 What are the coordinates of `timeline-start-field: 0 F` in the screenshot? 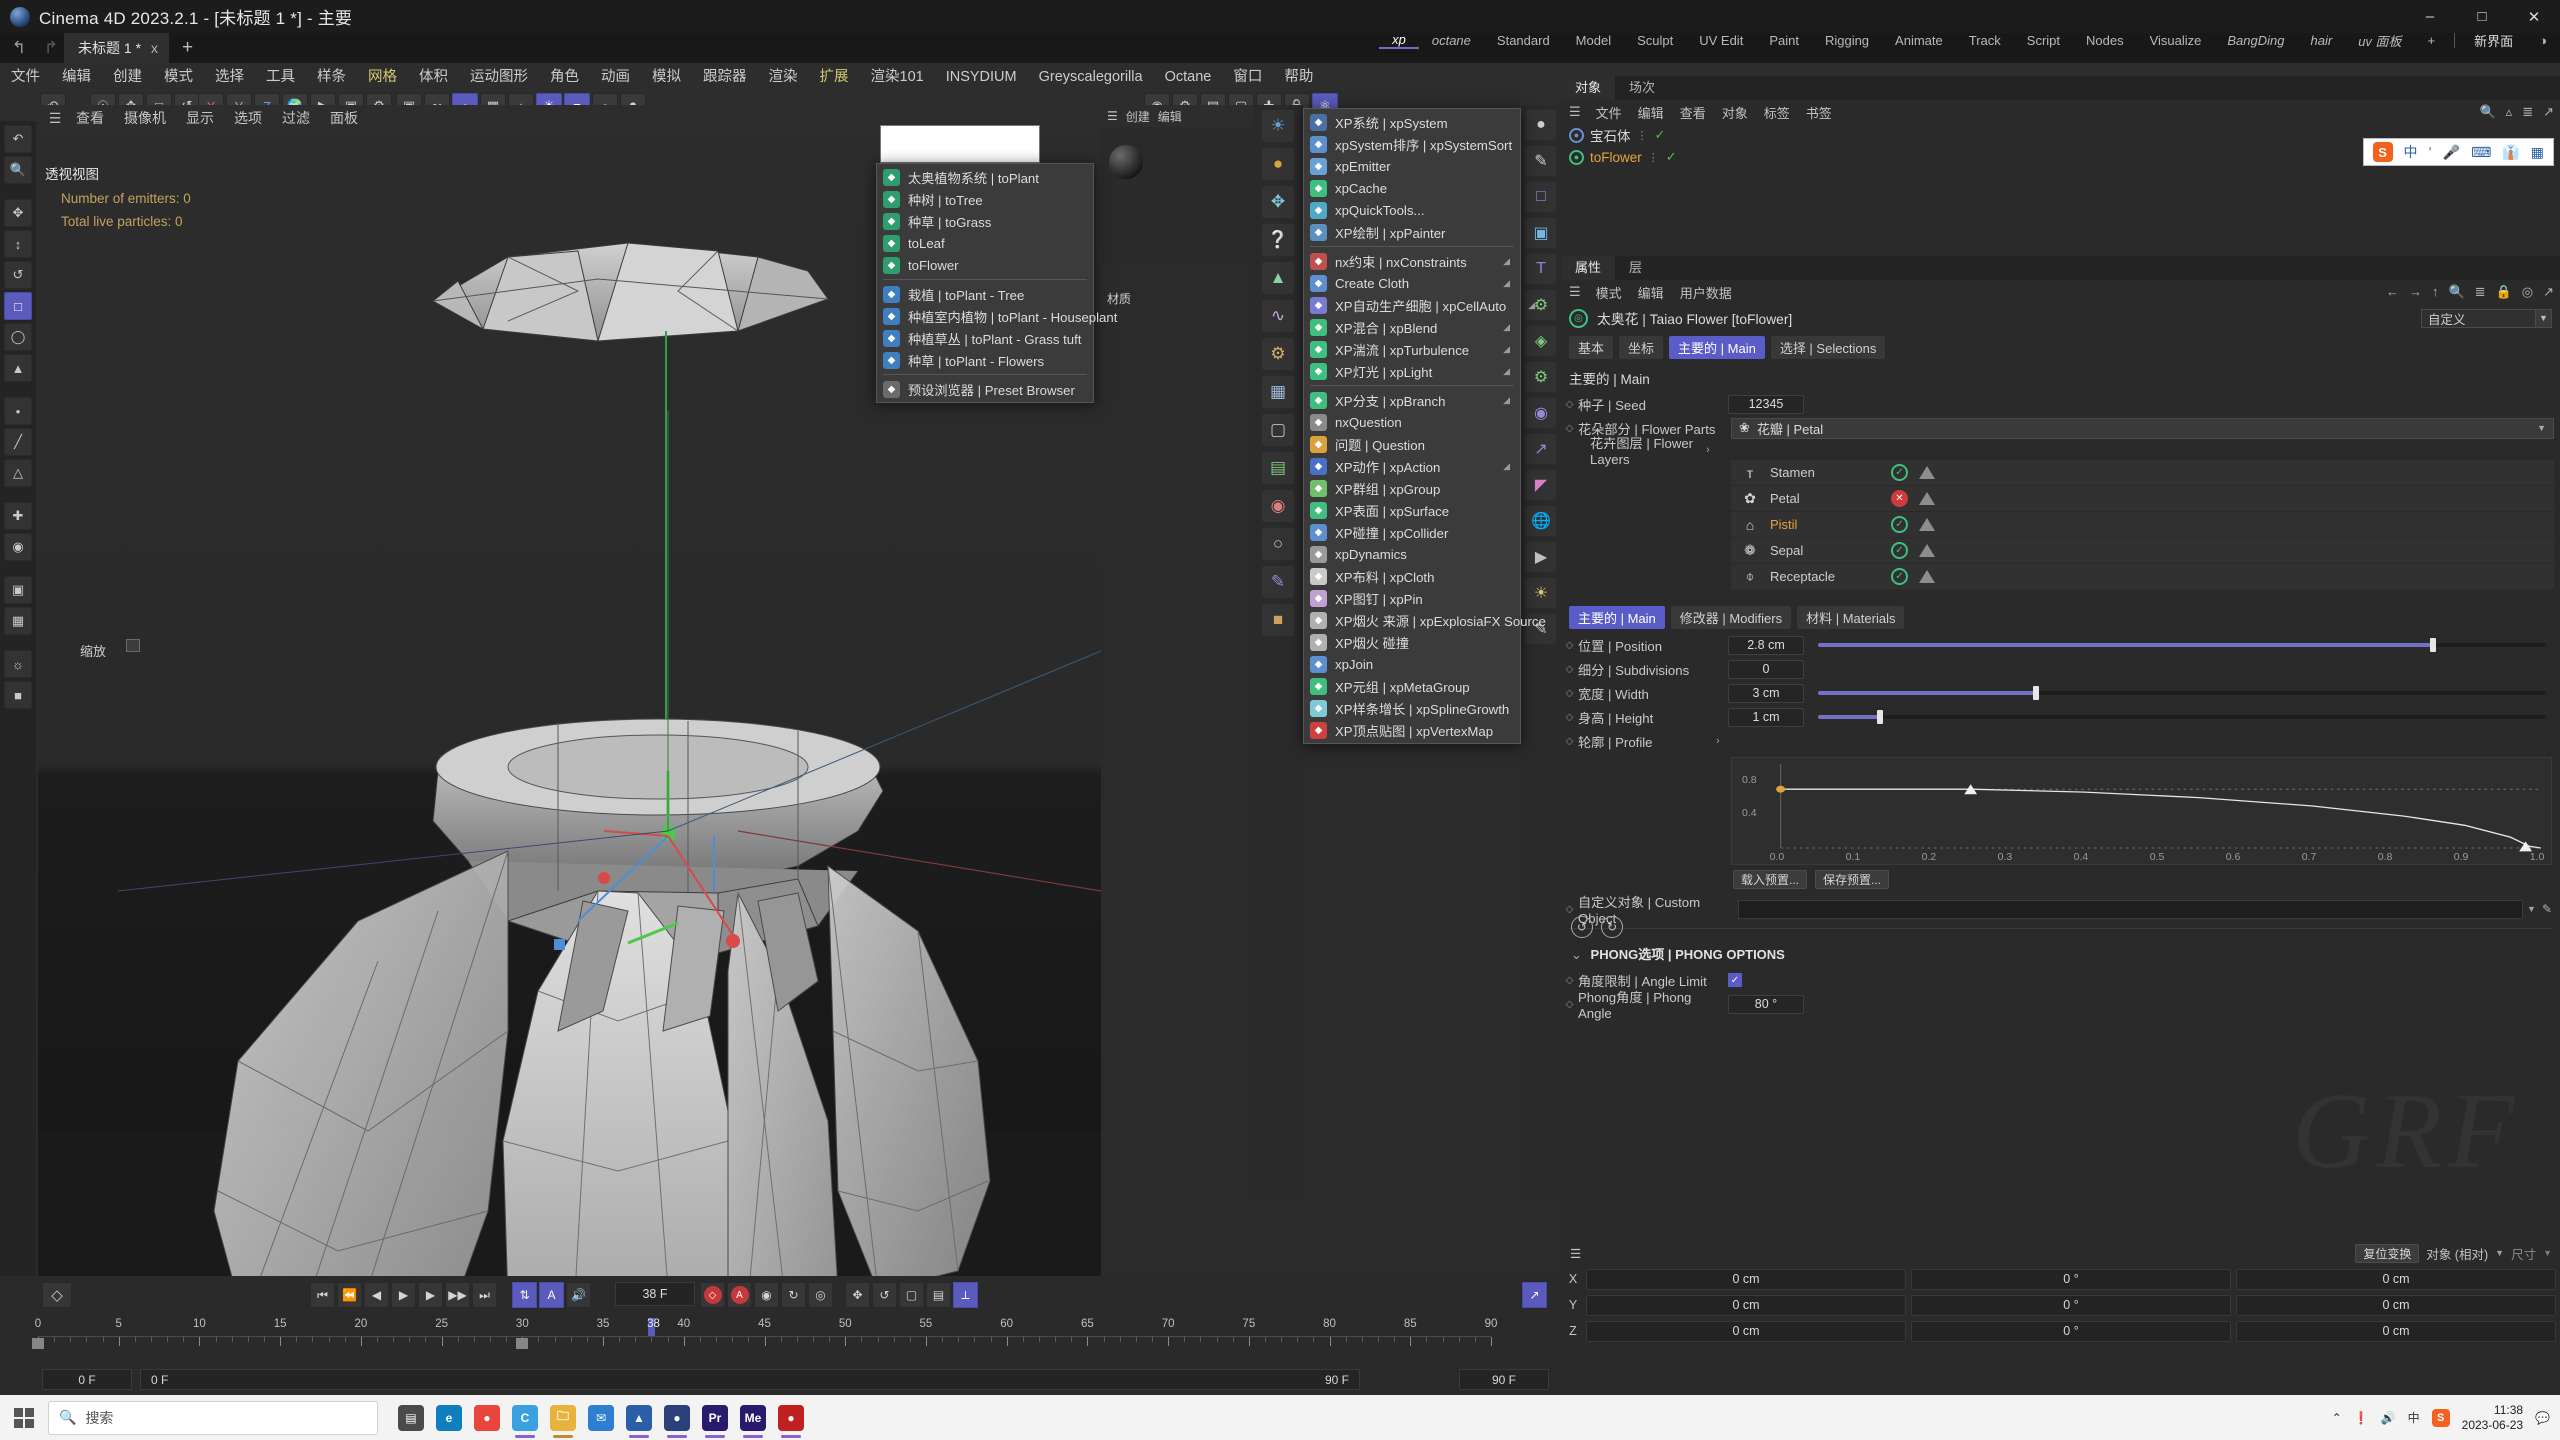 It's located at (87, 1379).